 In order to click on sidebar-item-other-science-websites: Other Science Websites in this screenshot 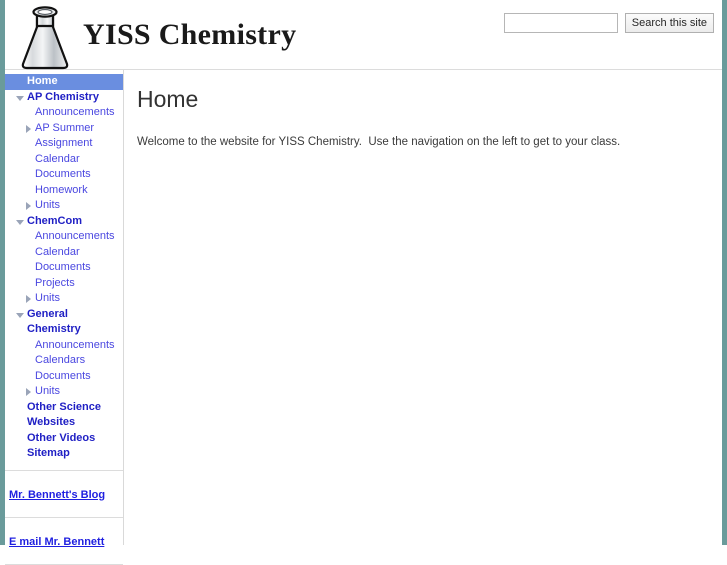, I will do `click(64, 415)`.